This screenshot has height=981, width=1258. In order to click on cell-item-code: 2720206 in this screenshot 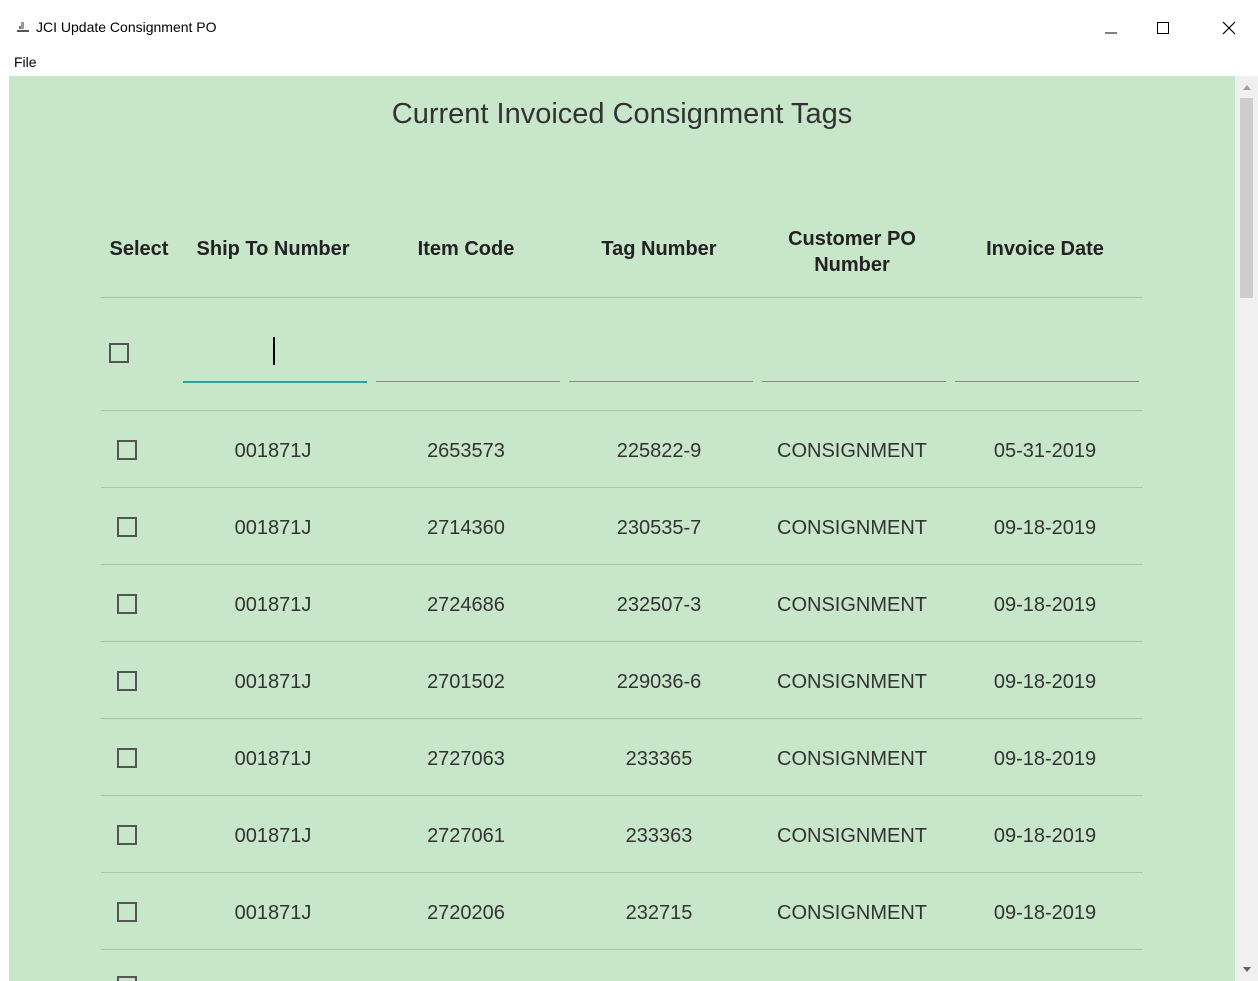, I will do `click(466, 913)`.